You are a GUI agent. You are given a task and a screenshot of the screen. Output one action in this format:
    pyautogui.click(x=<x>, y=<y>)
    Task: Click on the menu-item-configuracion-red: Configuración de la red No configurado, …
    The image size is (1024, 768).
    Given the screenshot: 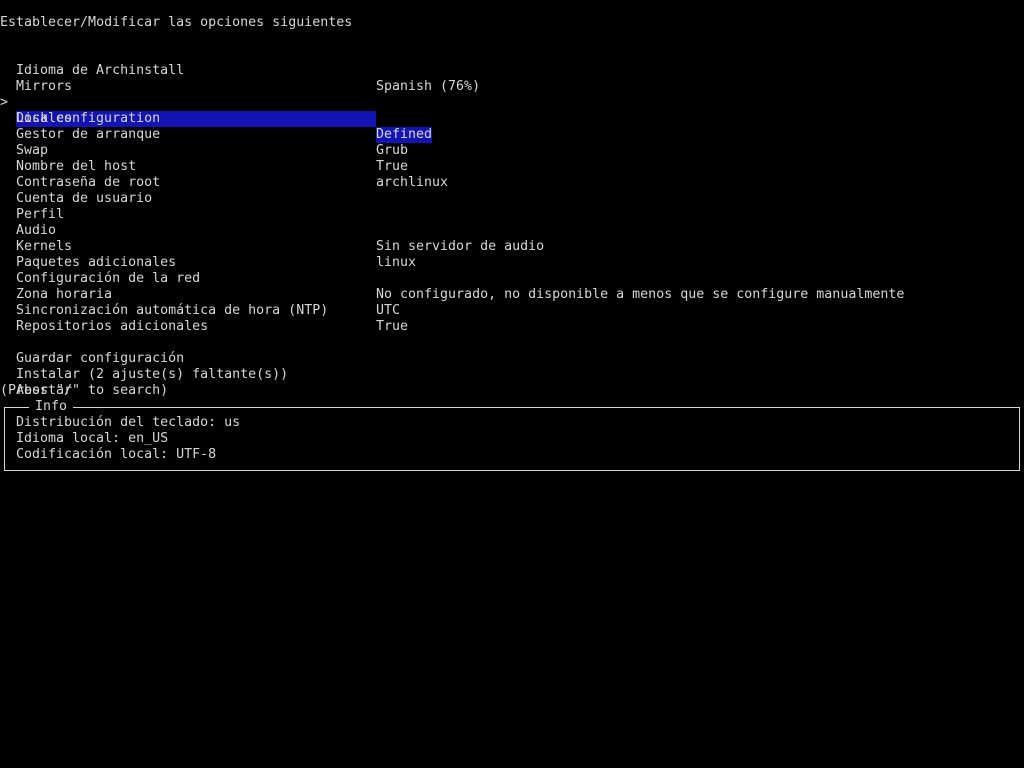 What is the action you would take?
    pyautogui.click(x=512, y=278)
    